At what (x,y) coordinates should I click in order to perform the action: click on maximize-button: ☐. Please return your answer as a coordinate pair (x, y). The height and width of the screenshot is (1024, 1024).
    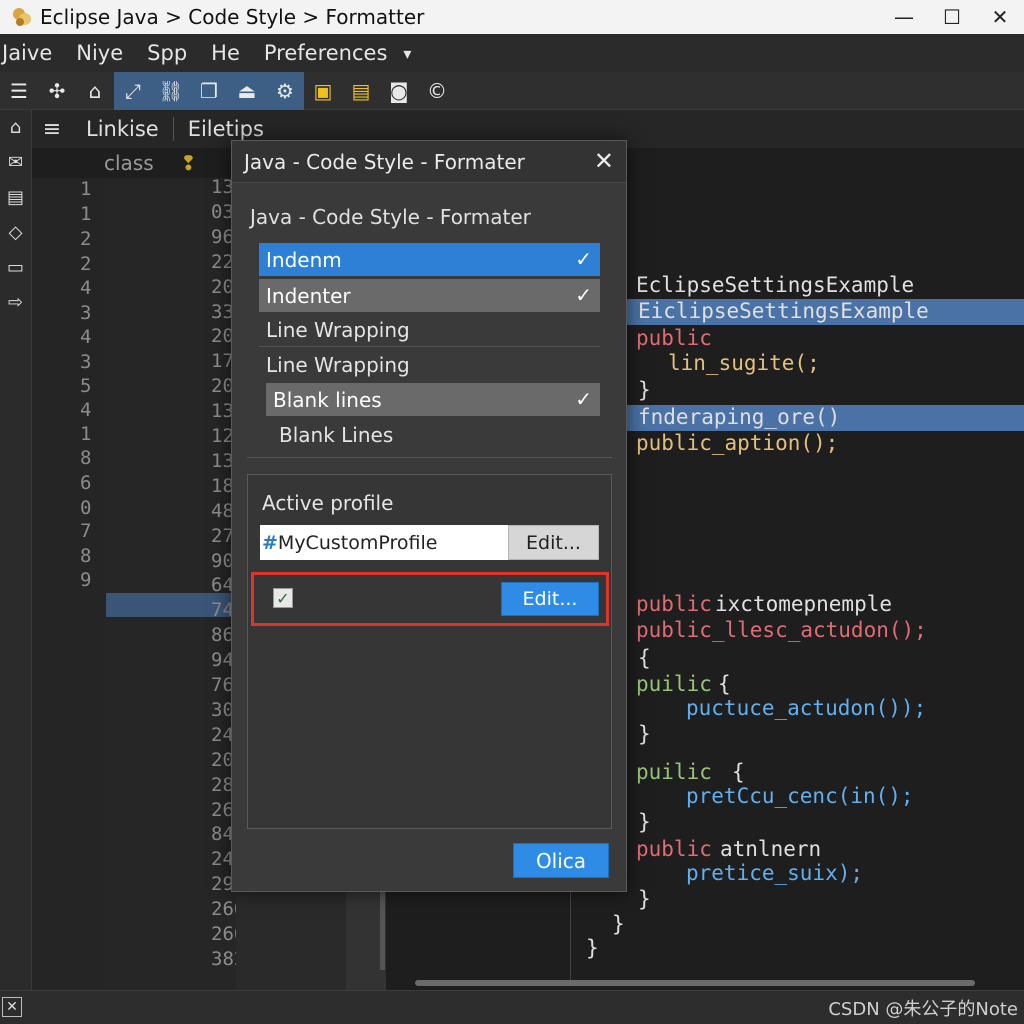
    Looking at the image, I should click on (952, 17).